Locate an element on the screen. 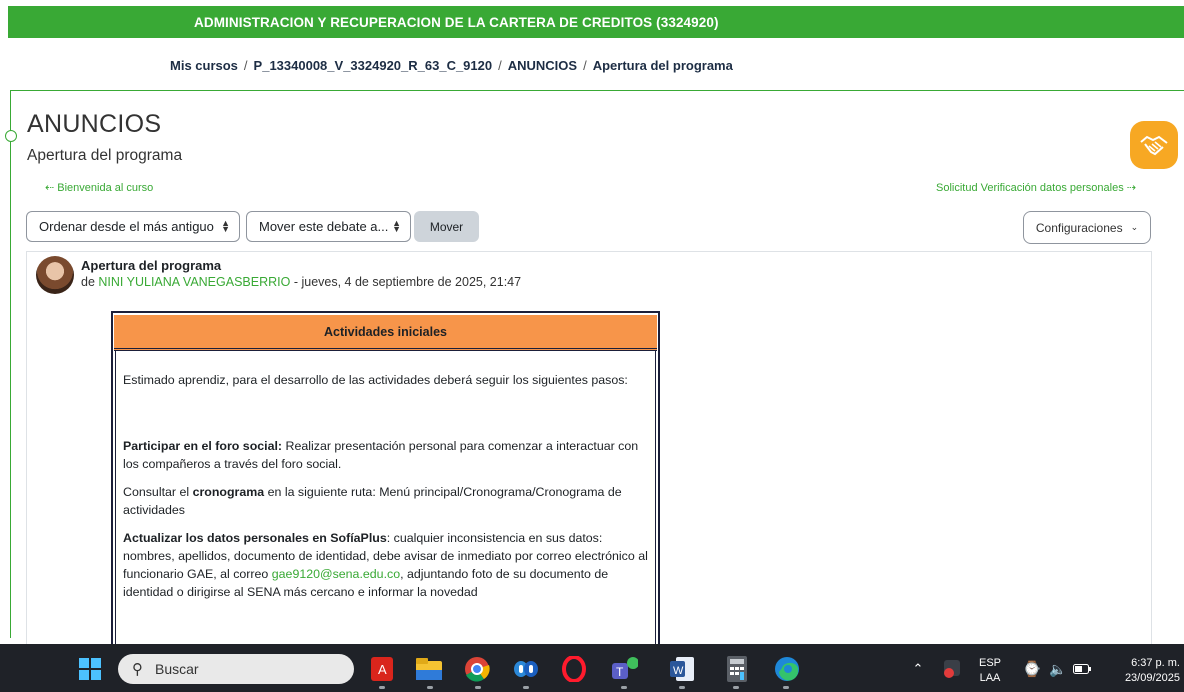  tray-app-icon is located at coordinates (952, 669).